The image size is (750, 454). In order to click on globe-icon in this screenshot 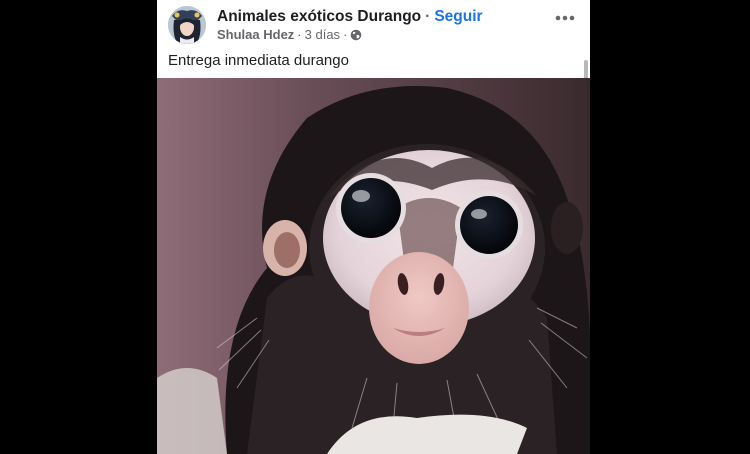, I will do `click(356, 35)`.